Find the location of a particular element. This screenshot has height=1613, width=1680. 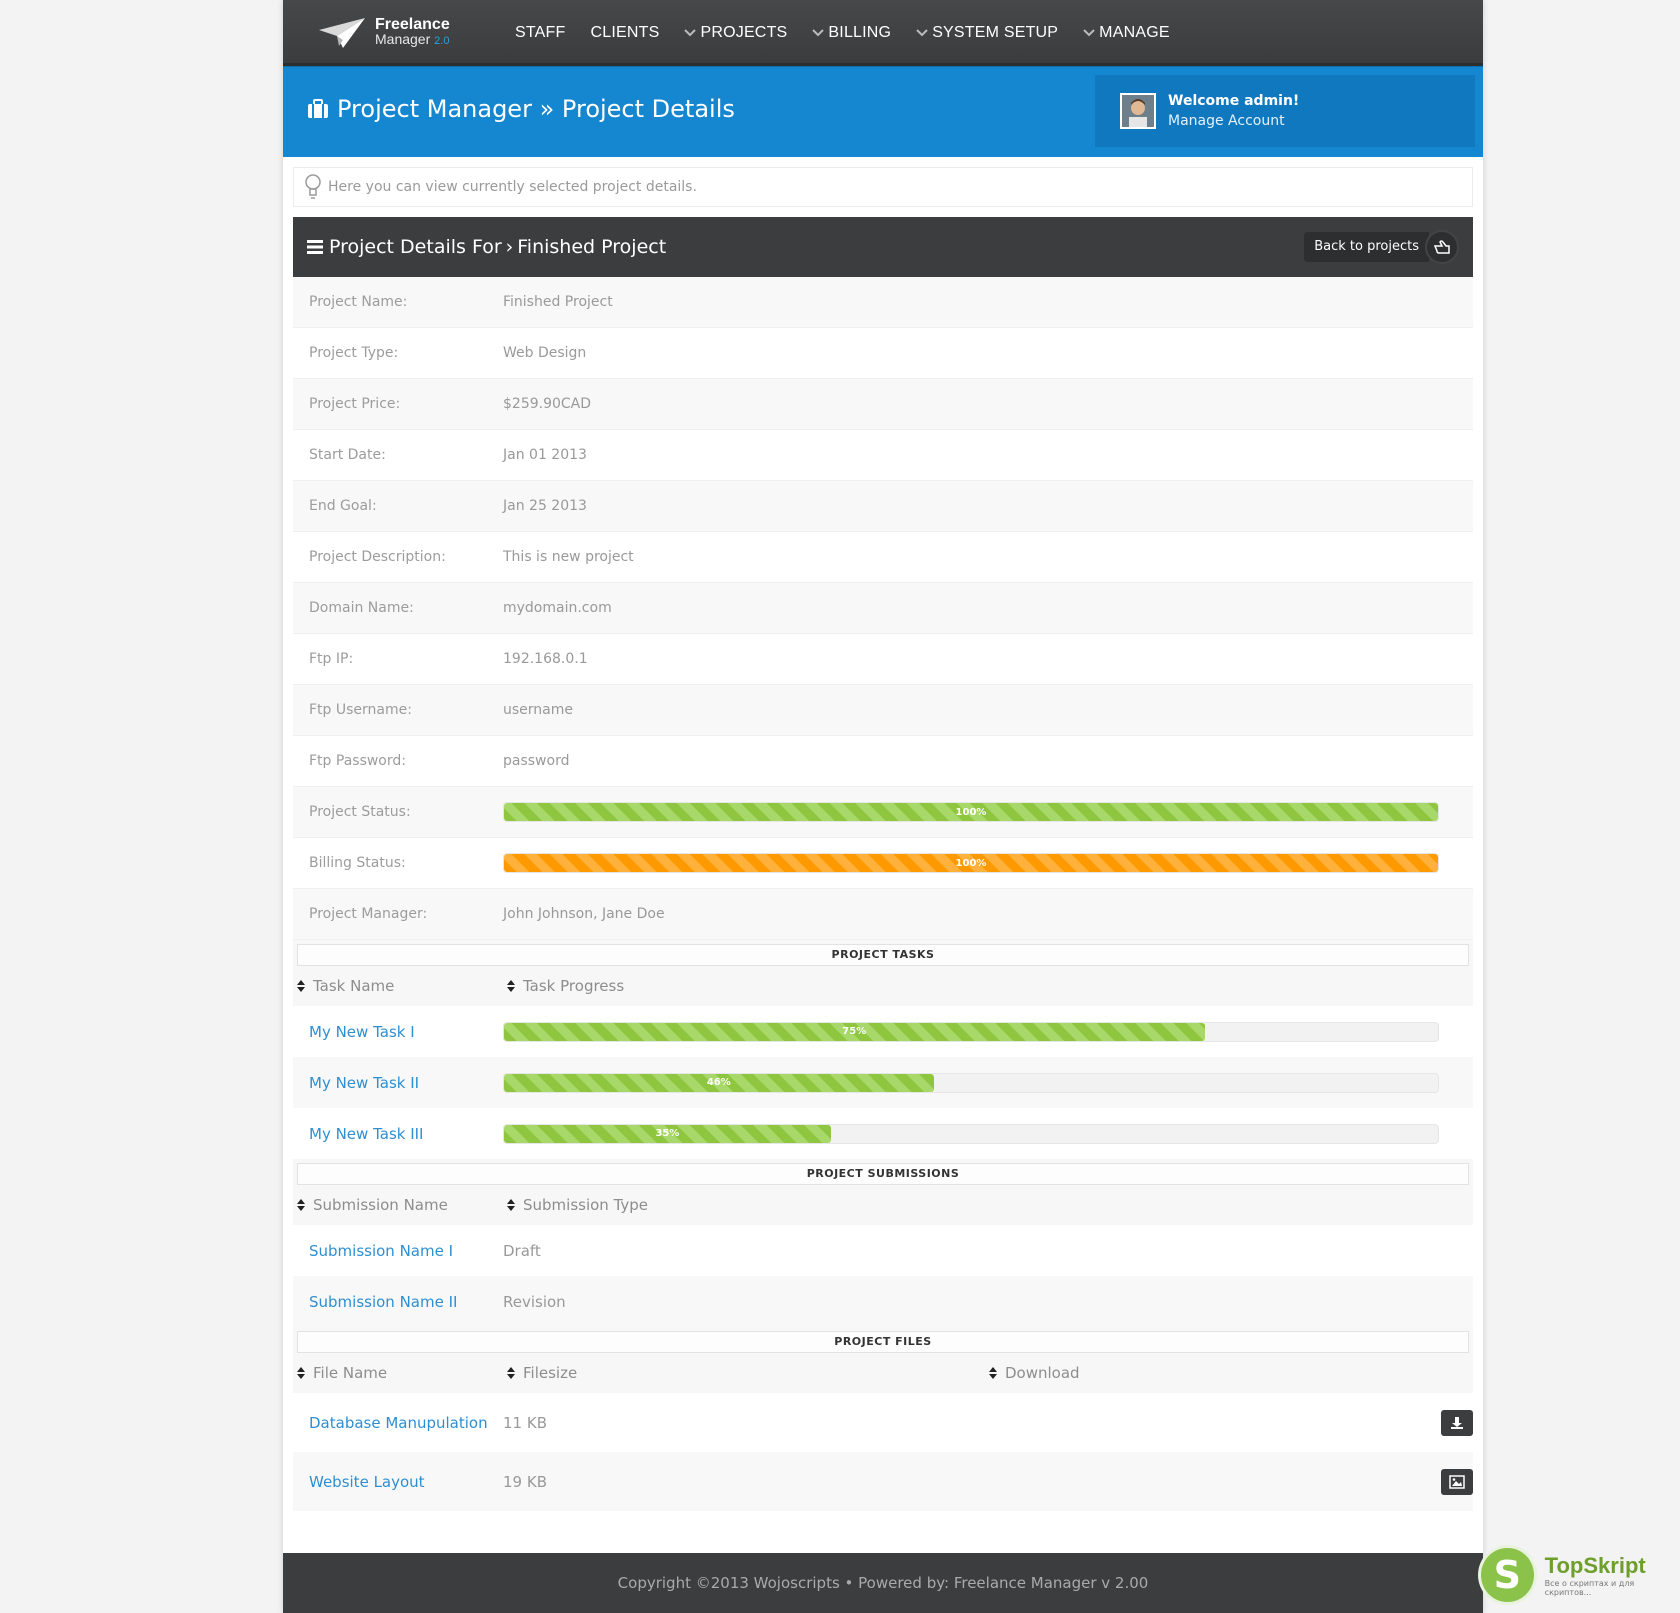

detail-value: password is located at coordinates (536, 761).